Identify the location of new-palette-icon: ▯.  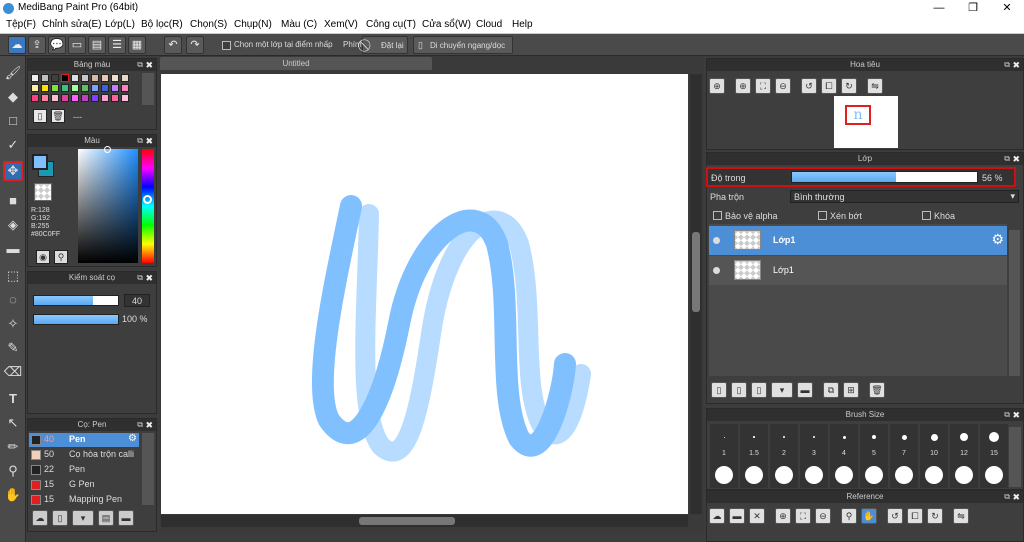
(40, 116).